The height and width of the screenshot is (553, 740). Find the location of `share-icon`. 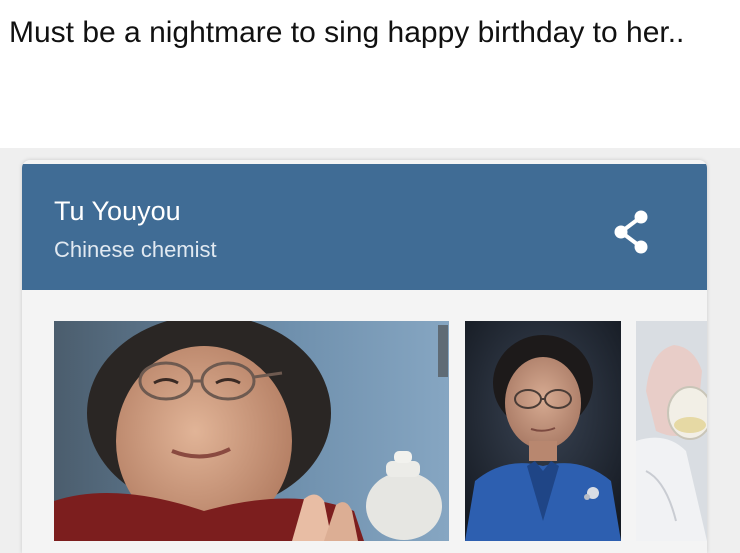

share-icon is located at coordinates (632, 232).